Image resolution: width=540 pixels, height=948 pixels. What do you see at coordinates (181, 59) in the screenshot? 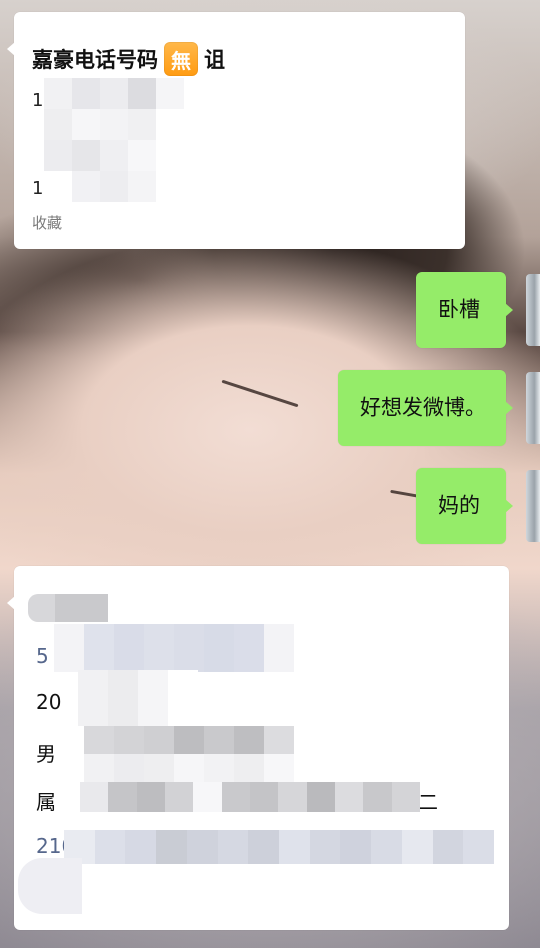
I see `wu-emoji-icon: 無` at bounding box center [181, 59].